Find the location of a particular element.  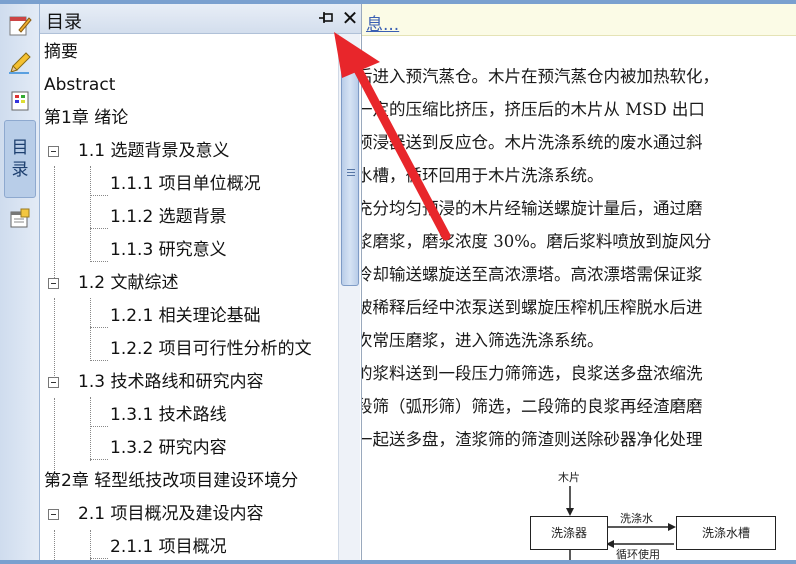

pencil-icon is located at coordinates (20, 63).